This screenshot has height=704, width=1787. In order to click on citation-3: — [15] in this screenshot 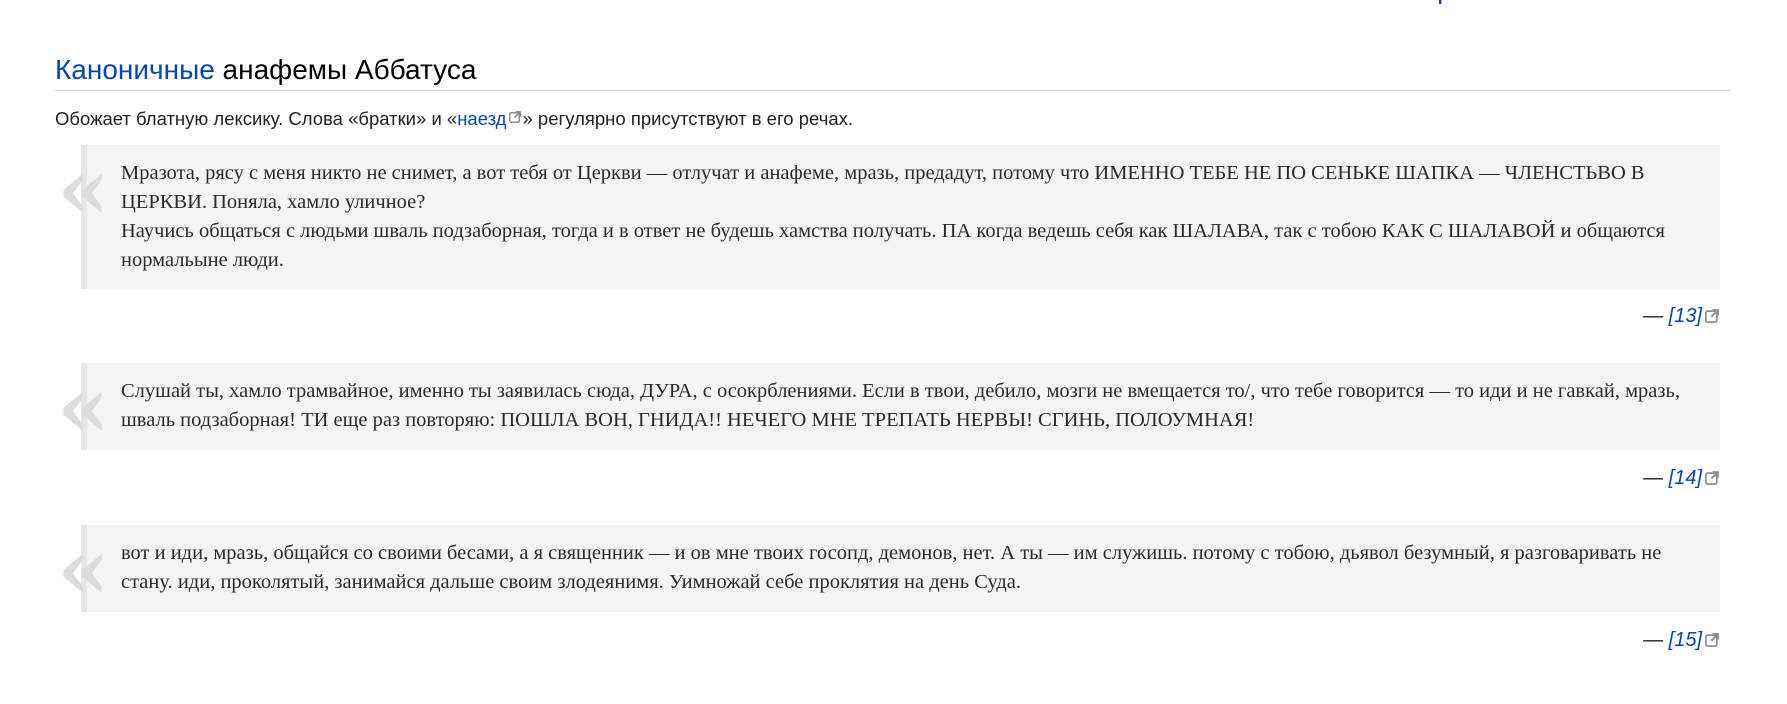, I will do `click(1681, 640)`.